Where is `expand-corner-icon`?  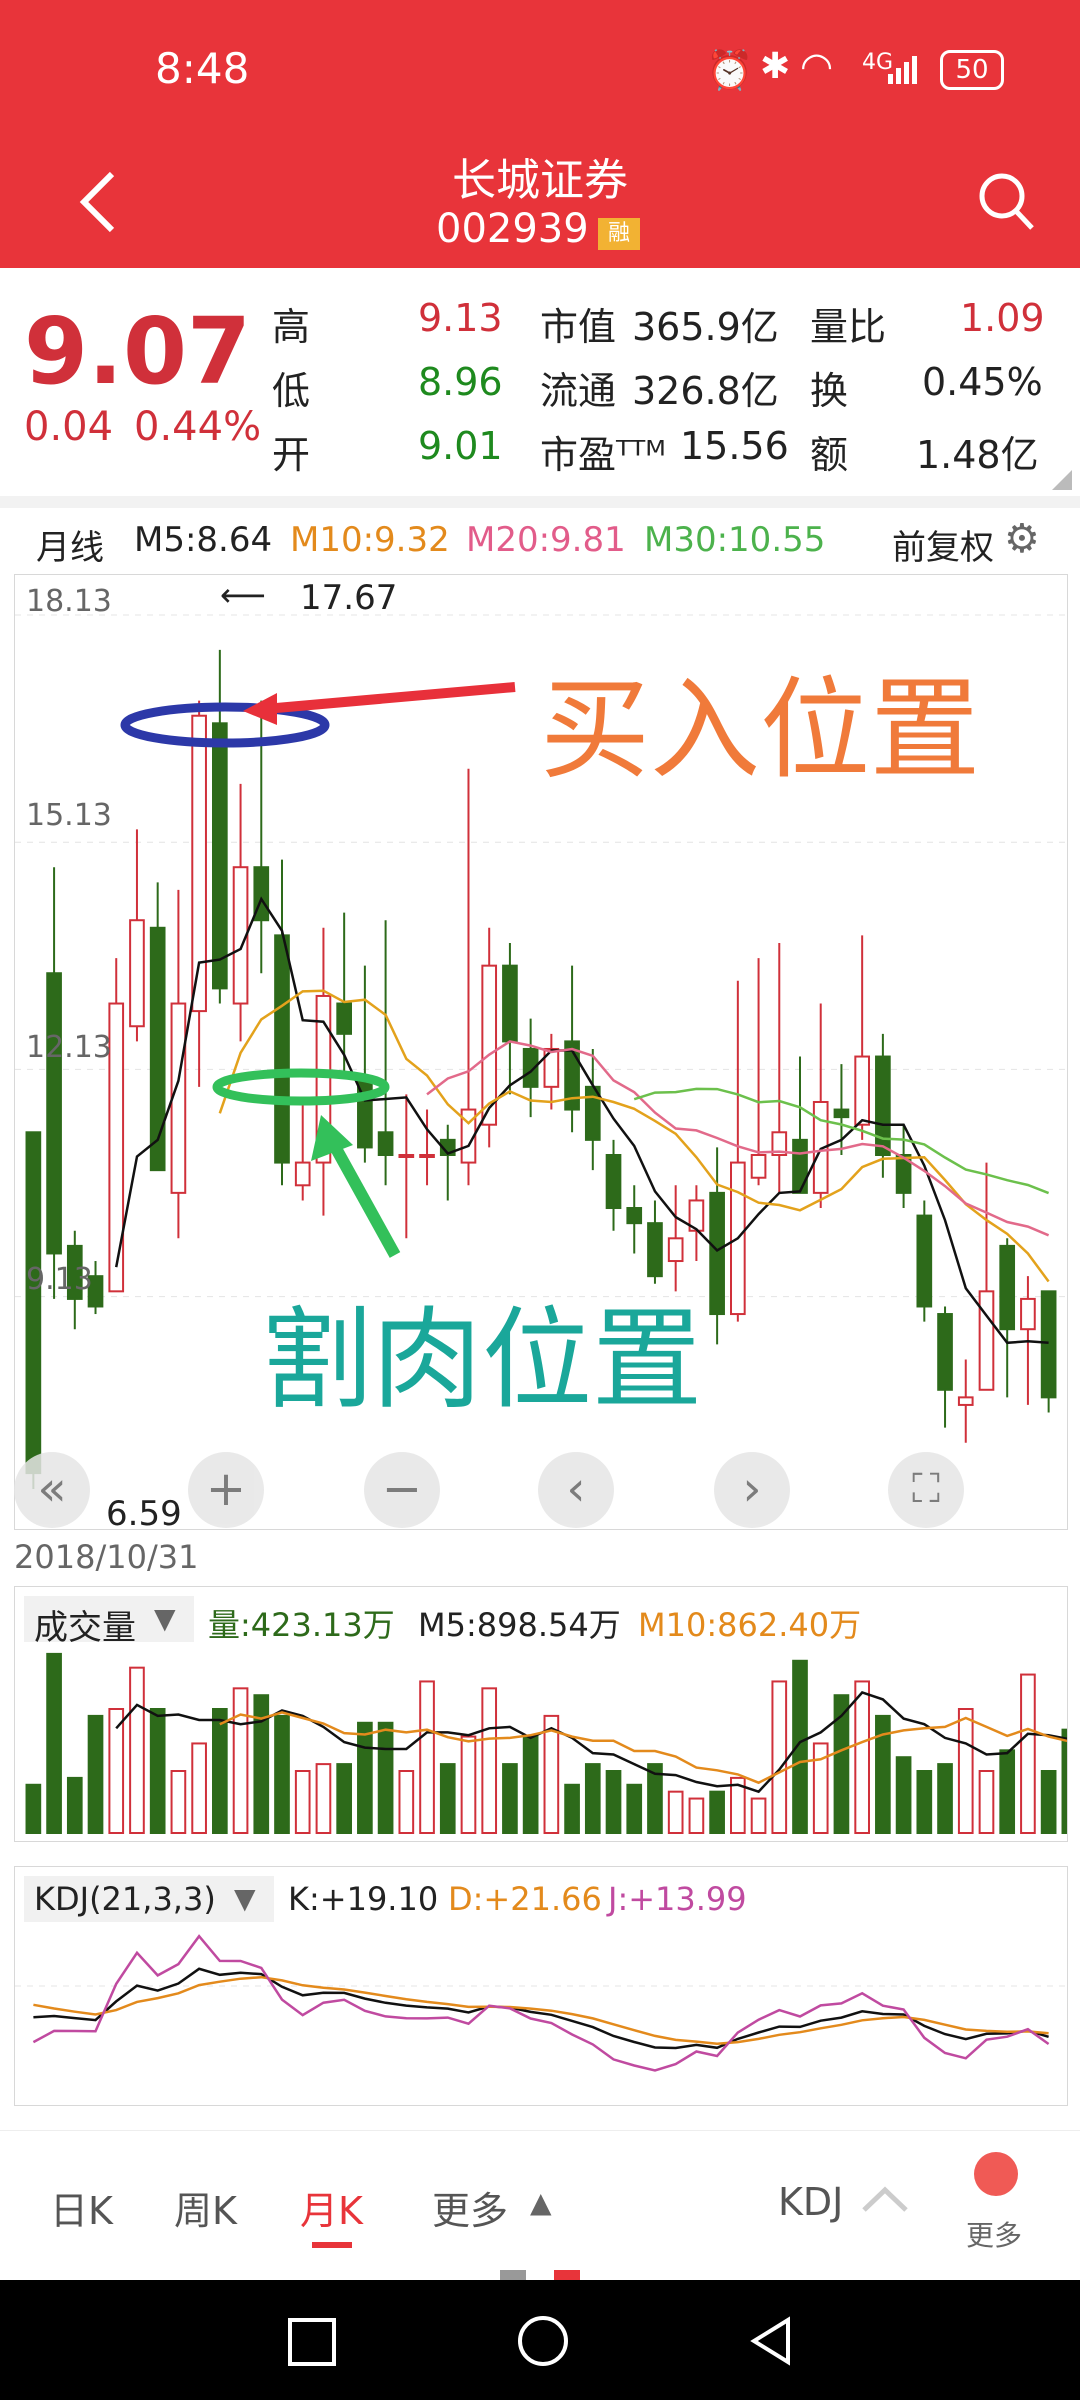 expand-corner-icon is located at coordinates (1062, 482).